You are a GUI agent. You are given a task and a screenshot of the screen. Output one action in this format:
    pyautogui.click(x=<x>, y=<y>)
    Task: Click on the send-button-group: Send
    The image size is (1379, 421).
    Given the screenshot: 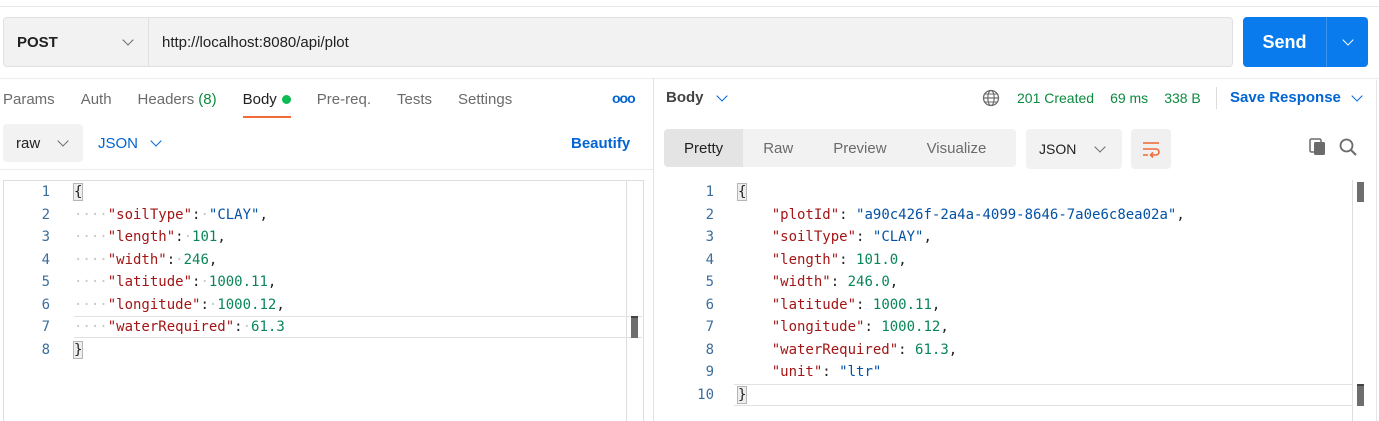 What is the action you would take?
    pyautogui.click(x=1305, y=42)
    